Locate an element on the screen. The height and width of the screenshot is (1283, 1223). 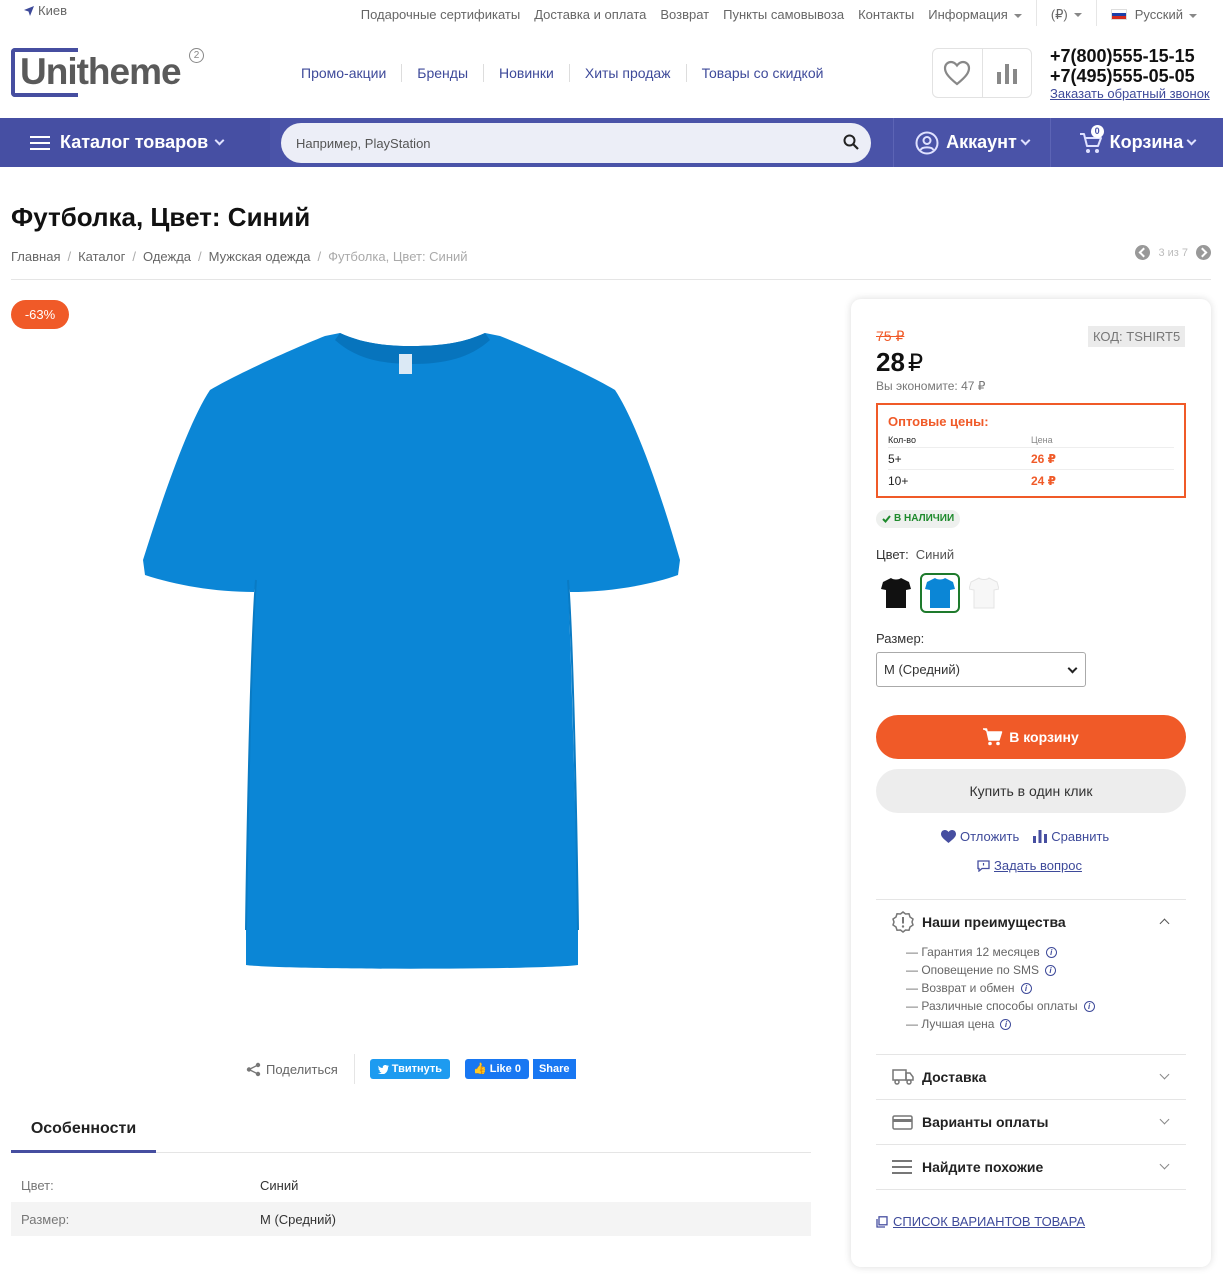
compare-button is located at coordinates (1006, 73).